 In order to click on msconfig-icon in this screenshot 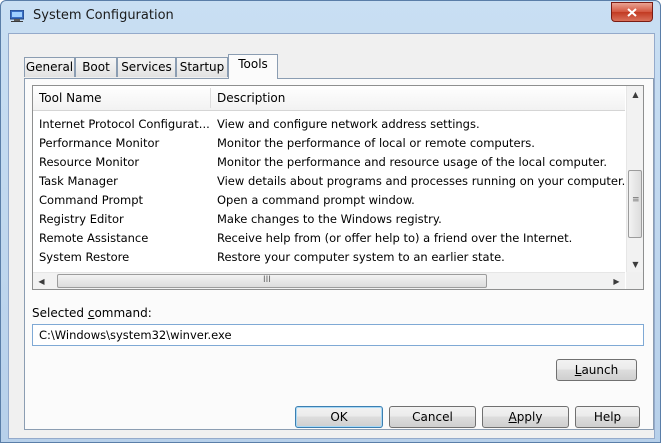, I will do `click(17, 16)`.